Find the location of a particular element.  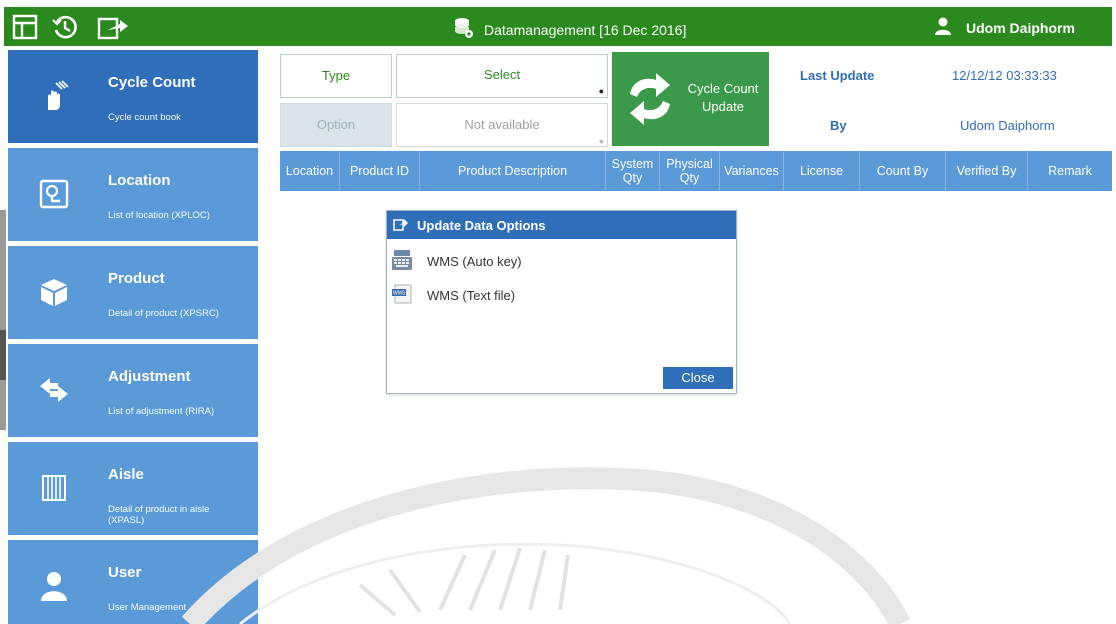

option-select: Not available ● is located at coordinates (502, 125).